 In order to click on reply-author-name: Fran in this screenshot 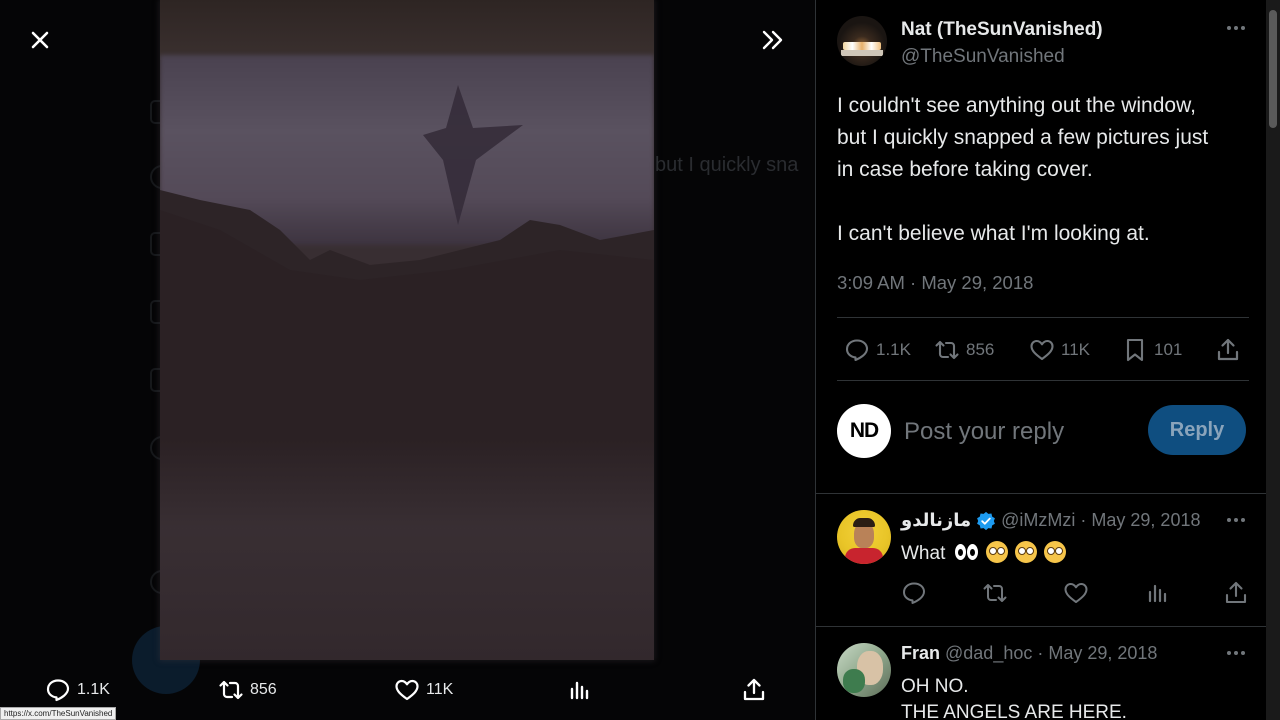, I will do `click(920, 653)`.